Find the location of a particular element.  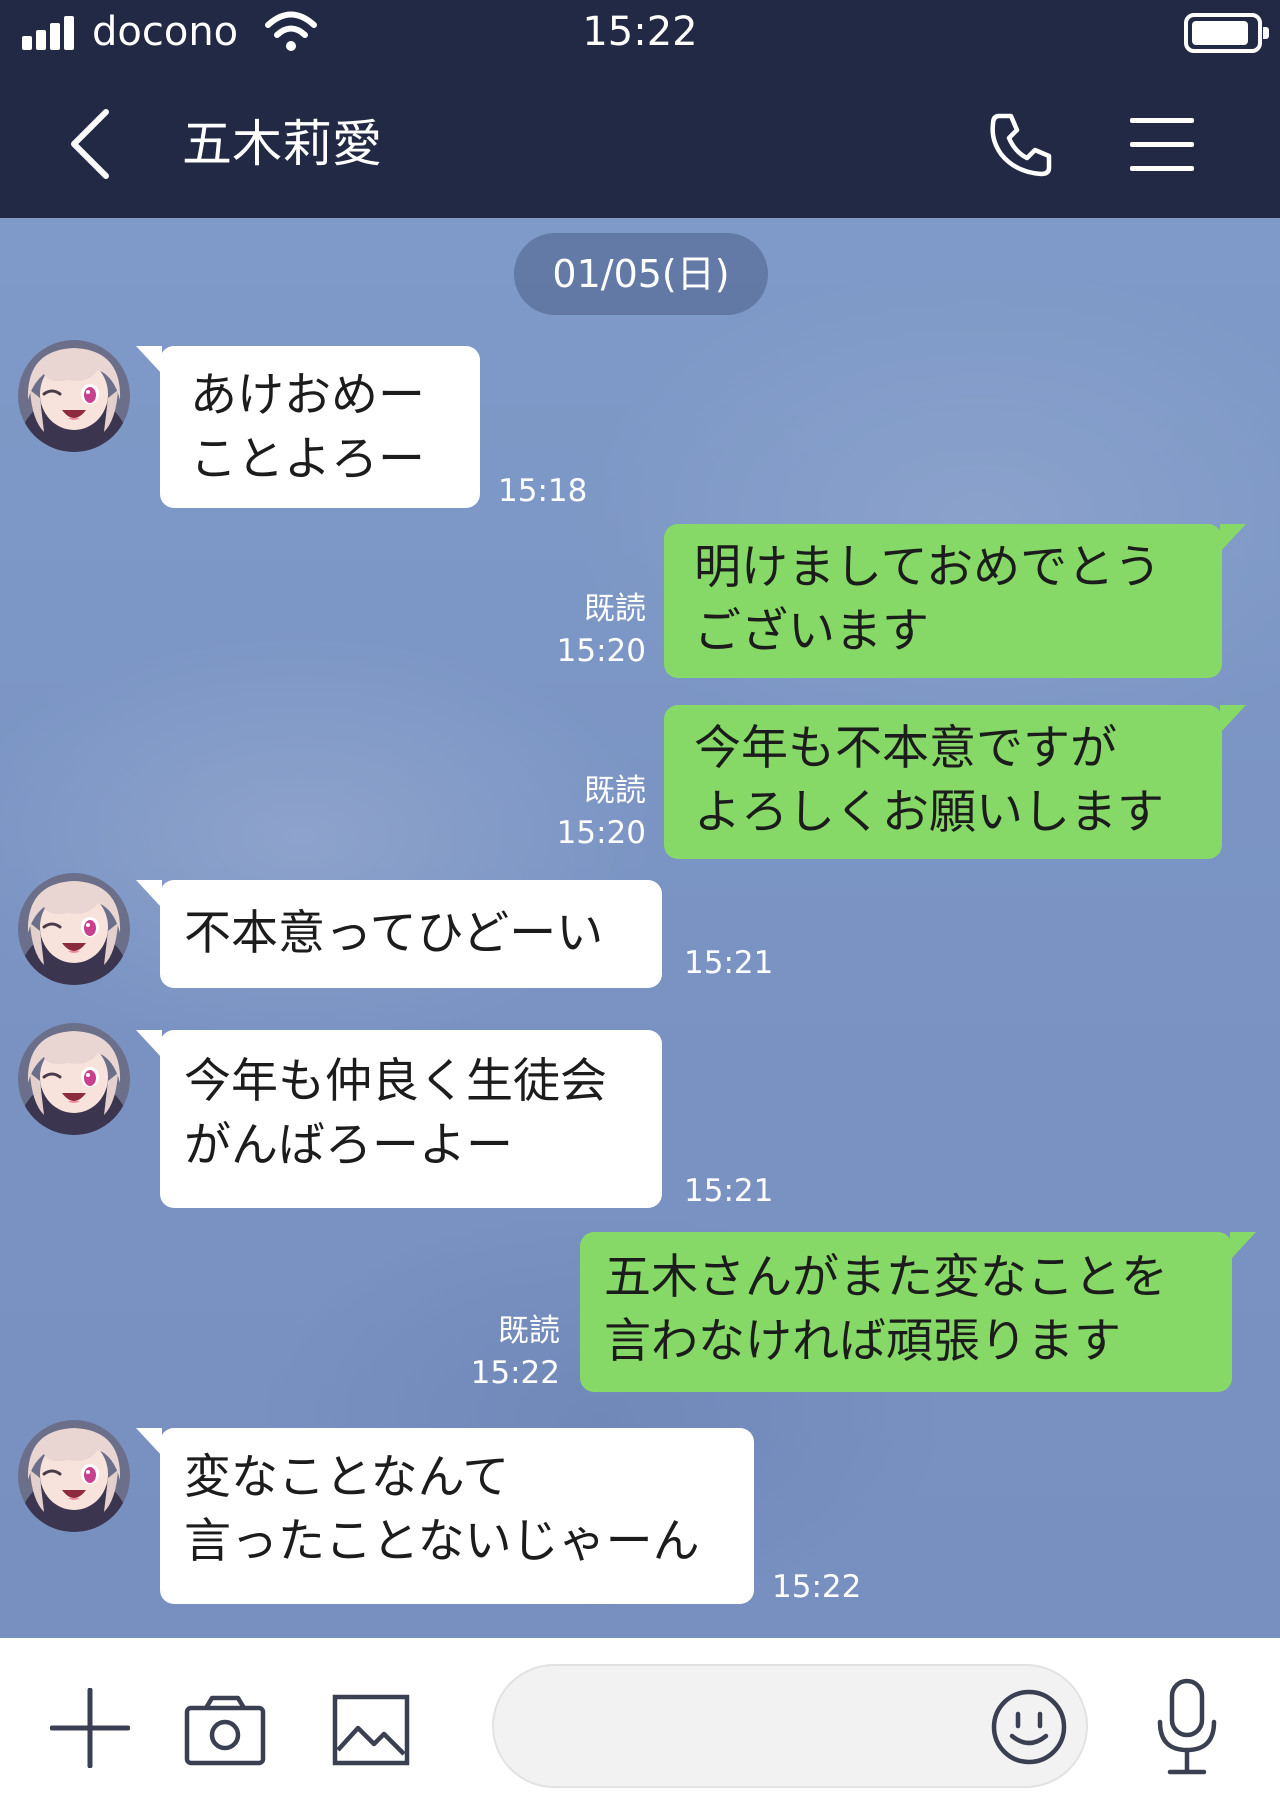

message-bubble-outgoing: 明けましておめでとう ございます is located at coordinates (955, 601).